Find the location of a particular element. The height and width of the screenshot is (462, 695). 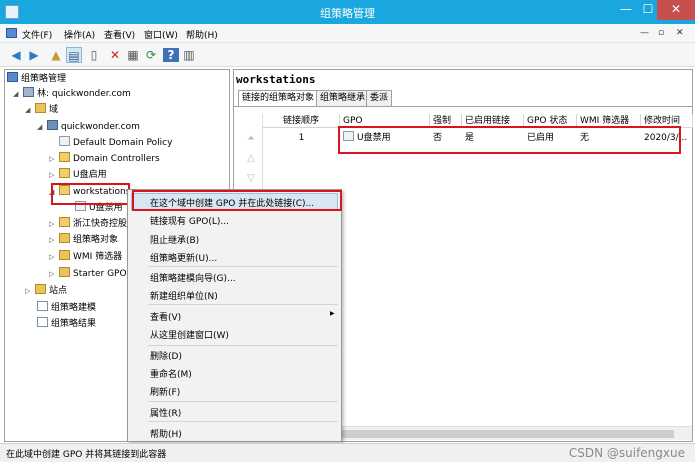

show-tree-icon: ▤ is located at coordinates (74, 55).